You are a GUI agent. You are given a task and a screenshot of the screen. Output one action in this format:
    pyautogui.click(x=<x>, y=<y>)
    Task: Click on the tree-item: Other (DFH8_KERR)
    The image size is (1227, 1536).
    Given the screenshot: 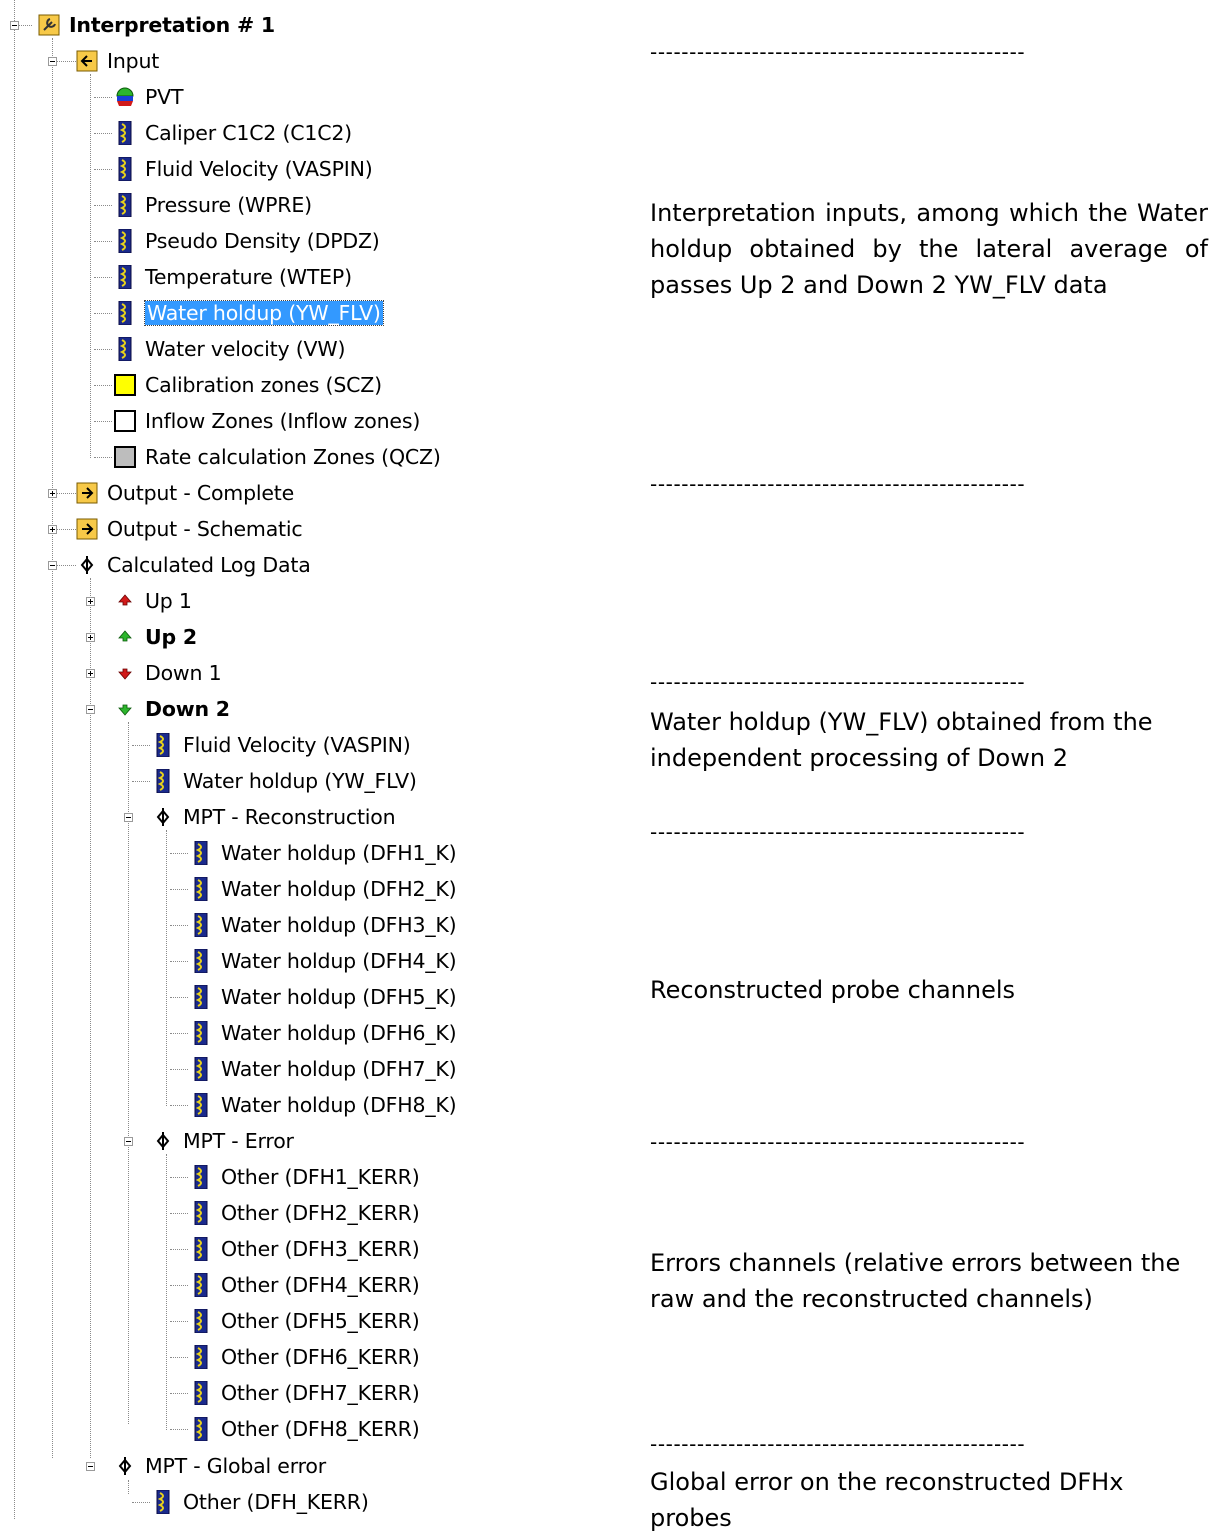 What is the action you would take?
    pyautogui.click(x=305, y=1429)
    